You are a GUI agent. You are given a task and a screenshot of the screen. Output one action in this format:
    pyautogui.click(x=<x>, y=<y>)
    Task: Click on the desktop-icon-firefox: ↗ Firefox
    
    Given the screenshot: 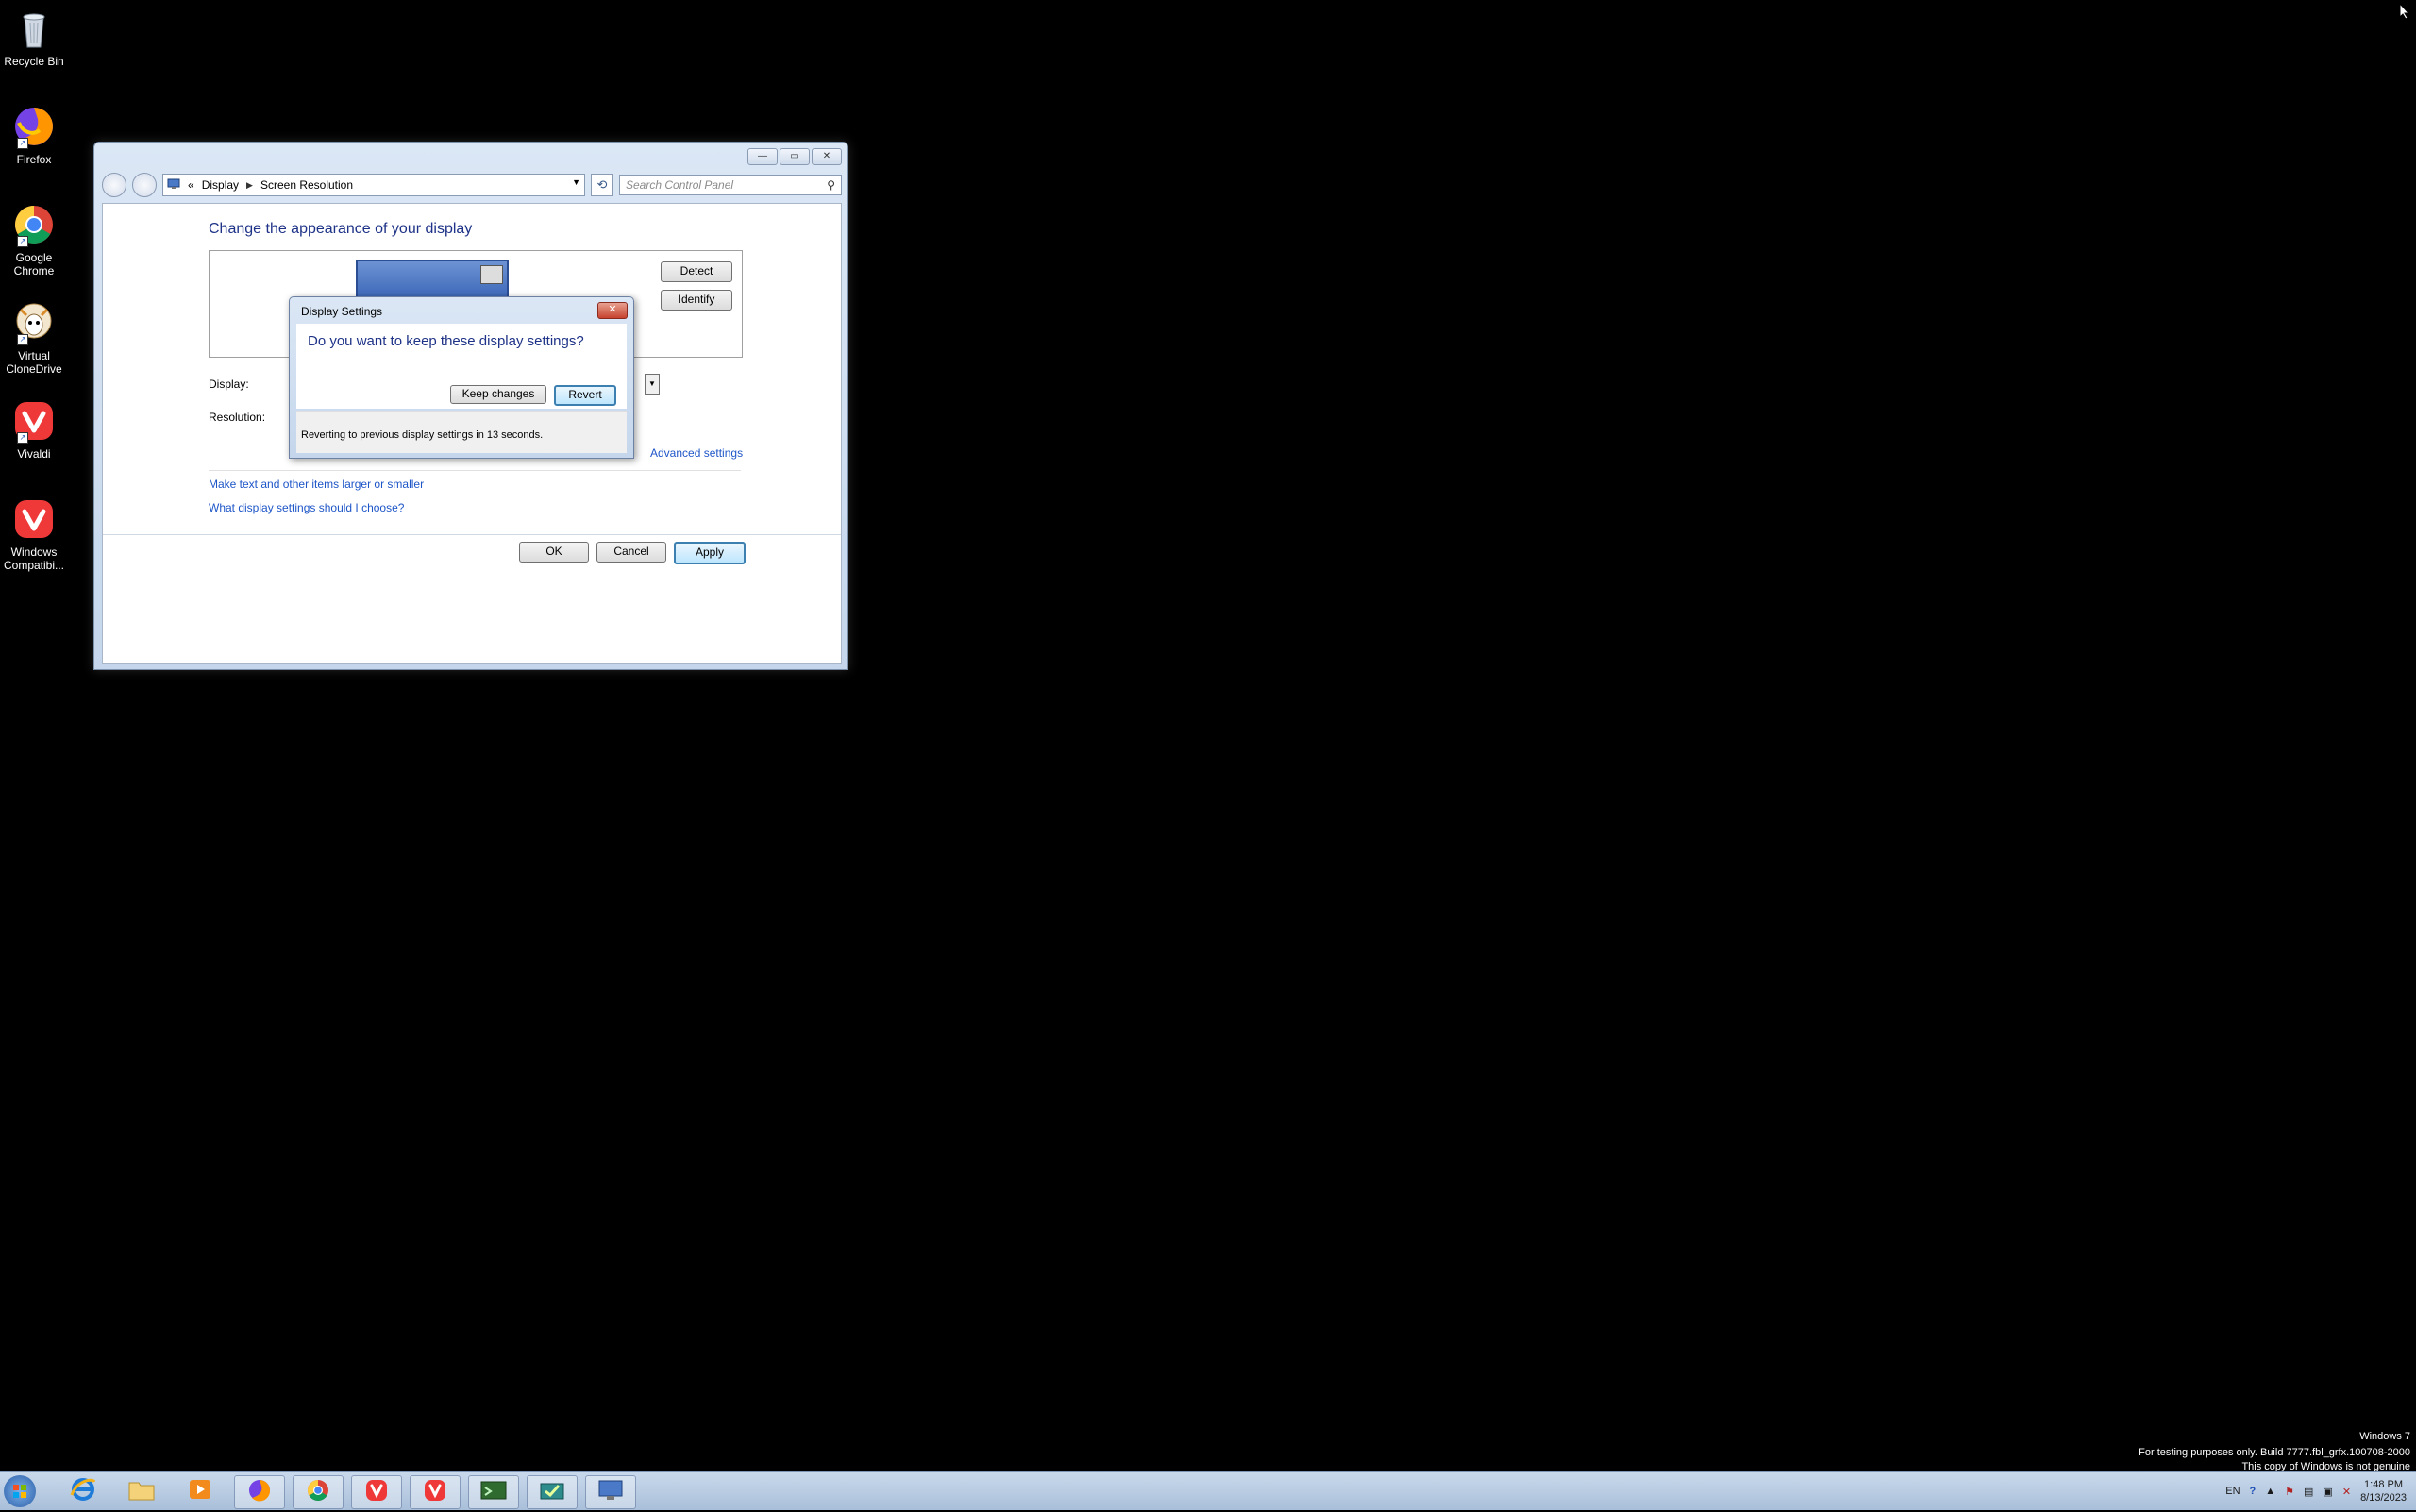 What is the action you would take?
    pyautogui.click(x=34, y=135)
    